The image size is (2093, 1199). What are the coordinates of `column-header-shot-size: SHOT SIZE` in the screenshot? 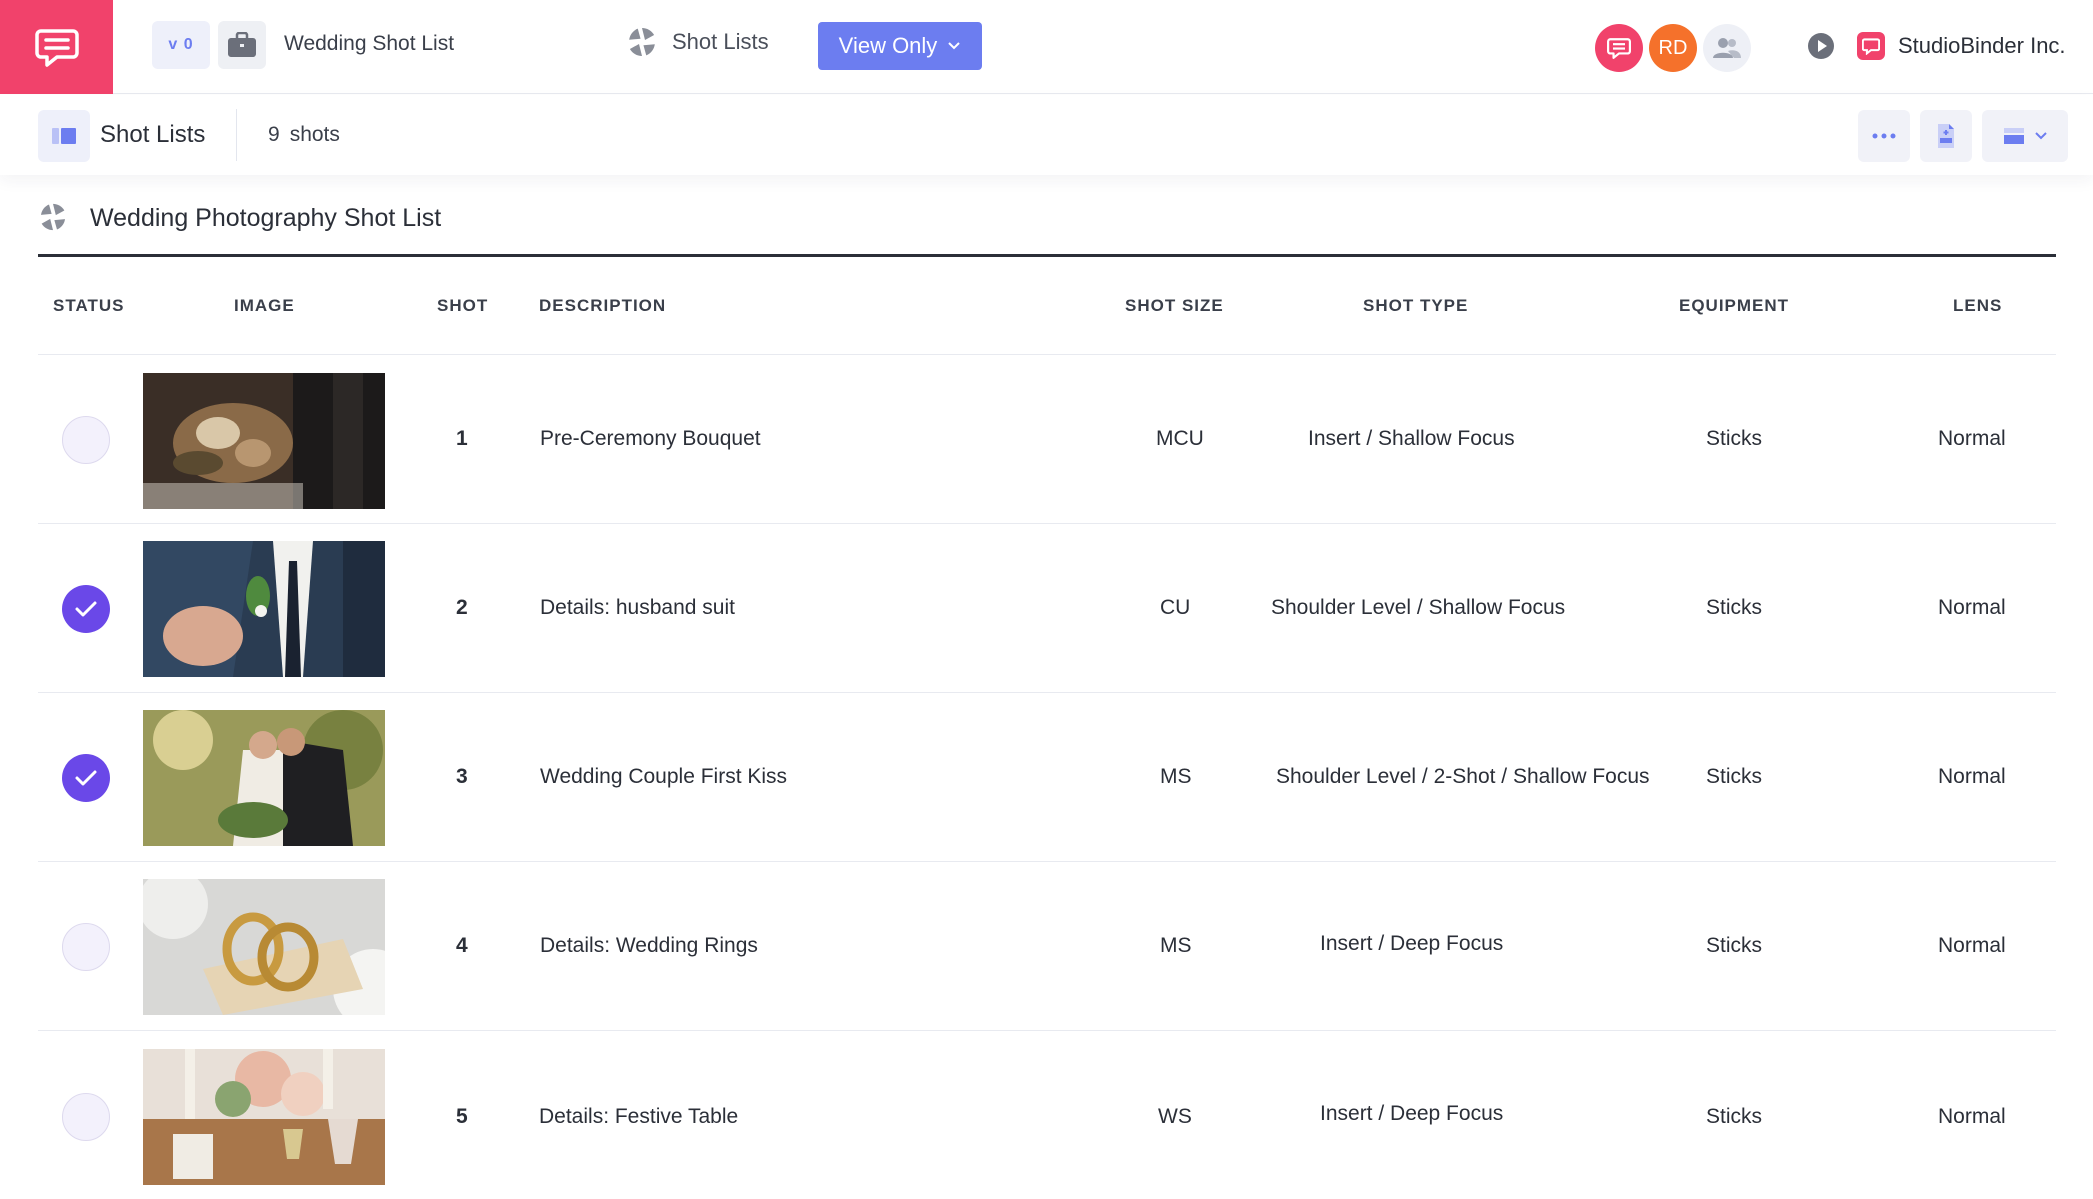 It's located at (1174, 306).